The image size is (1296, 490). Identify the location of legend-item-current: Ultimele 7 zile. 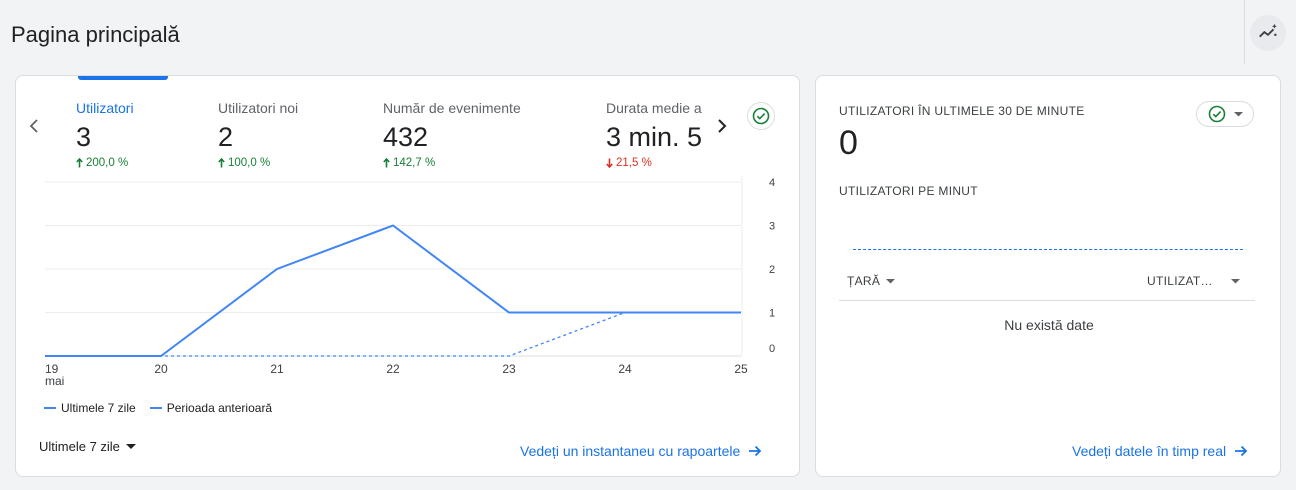
(90, 408).